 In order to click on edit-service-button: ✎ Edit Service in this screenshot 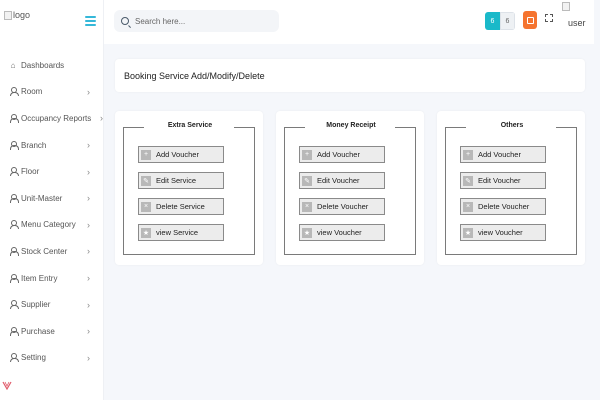, I will do `click(181, 180)`.